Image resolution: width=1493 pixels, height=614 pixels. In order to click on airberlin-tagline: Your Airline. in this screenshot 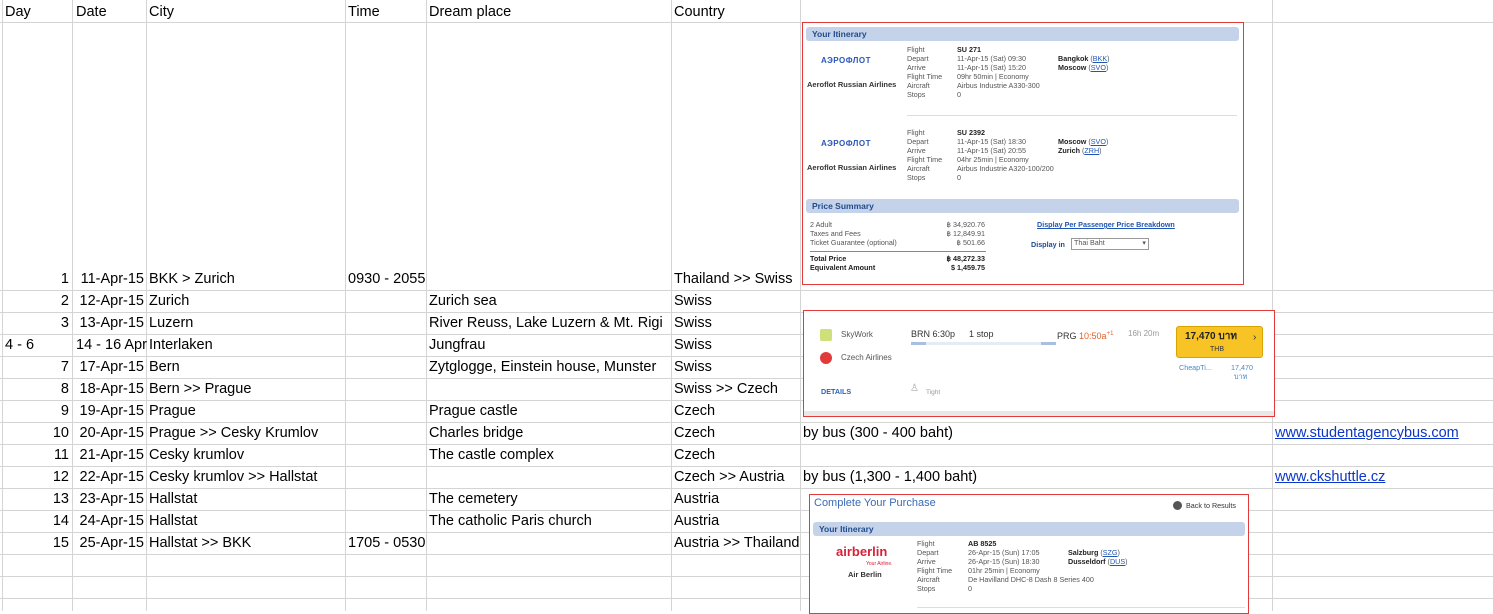, I will do `click(879, 564)`.